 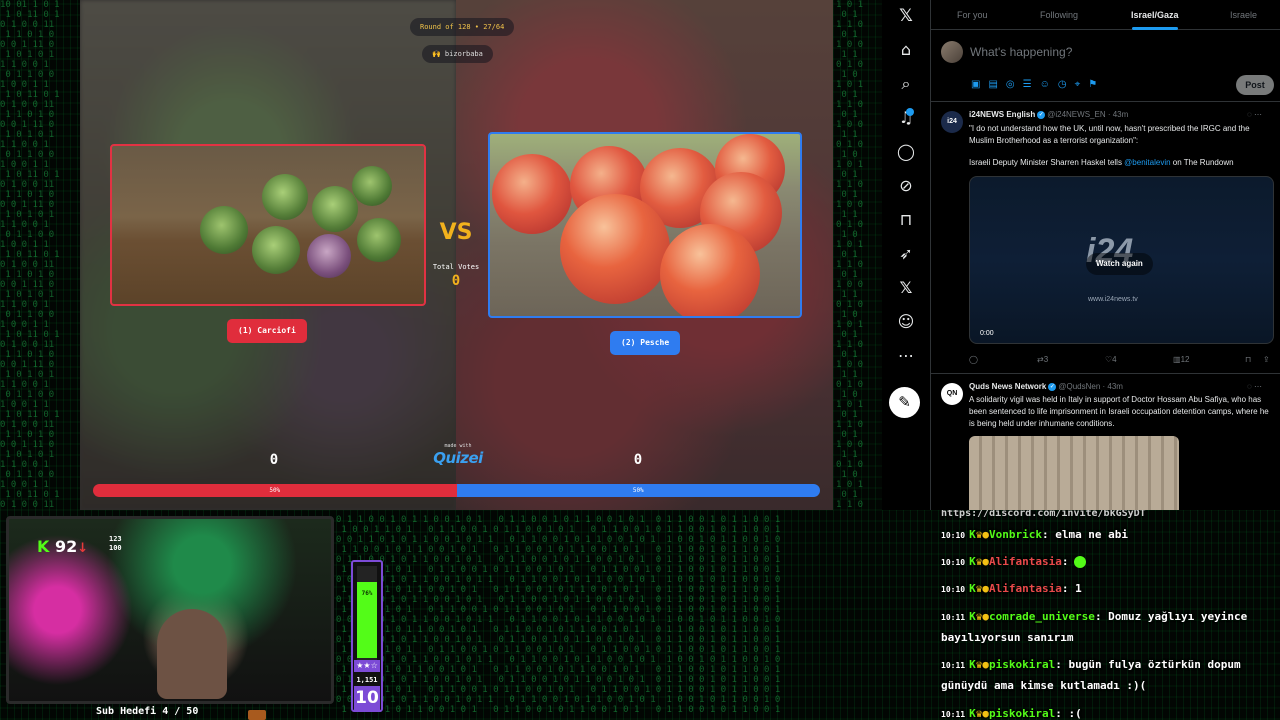 I want to click on location-icon: ⌖, so click(x=1082, y=84).